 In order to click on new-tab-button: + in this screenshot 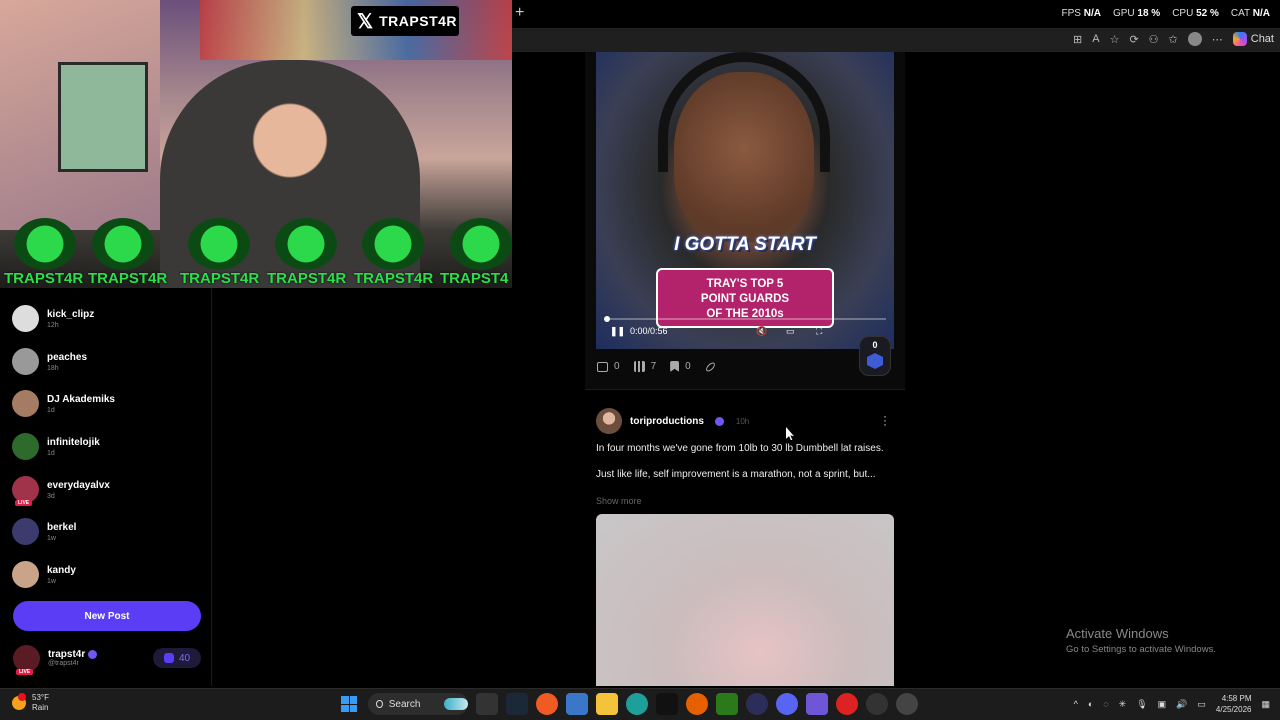, I will do `click(519, 13)`.